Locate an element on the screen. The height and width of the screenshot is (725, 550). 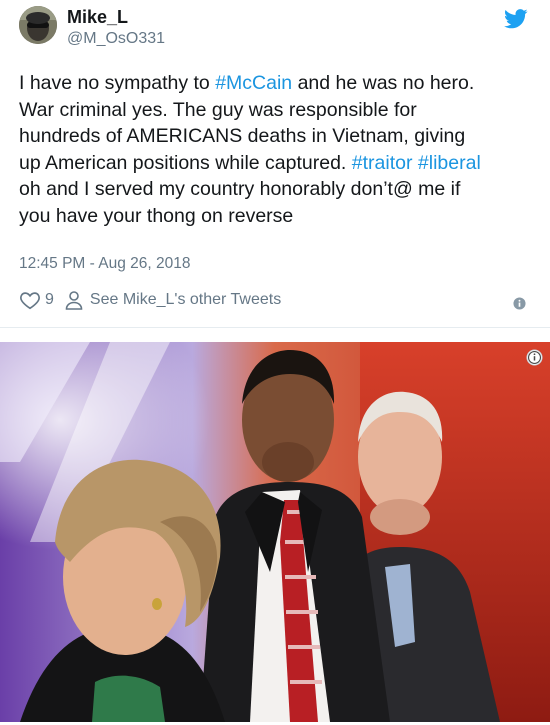
heart-icon is located at coordinates (30, 300).